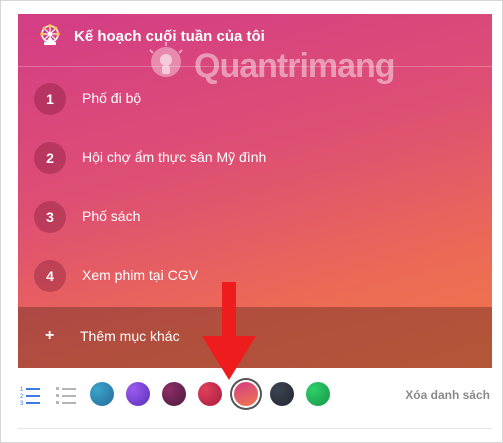  I want to click on color-swatch-teal-blue, so click(102, 394).